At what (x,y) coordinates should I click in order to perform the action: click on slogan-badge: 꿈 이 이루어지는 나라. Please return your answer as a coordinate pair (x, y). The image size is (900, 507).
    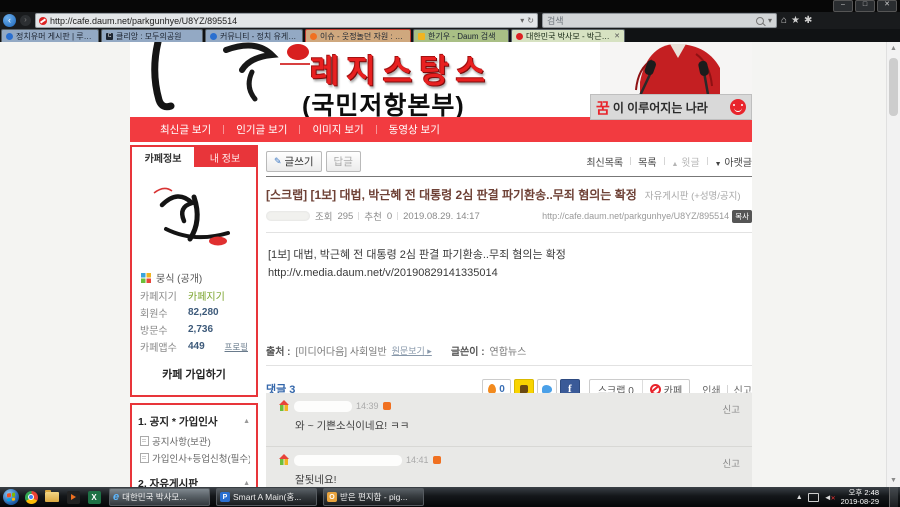
    Looking at the image, I should click on (671, 107).